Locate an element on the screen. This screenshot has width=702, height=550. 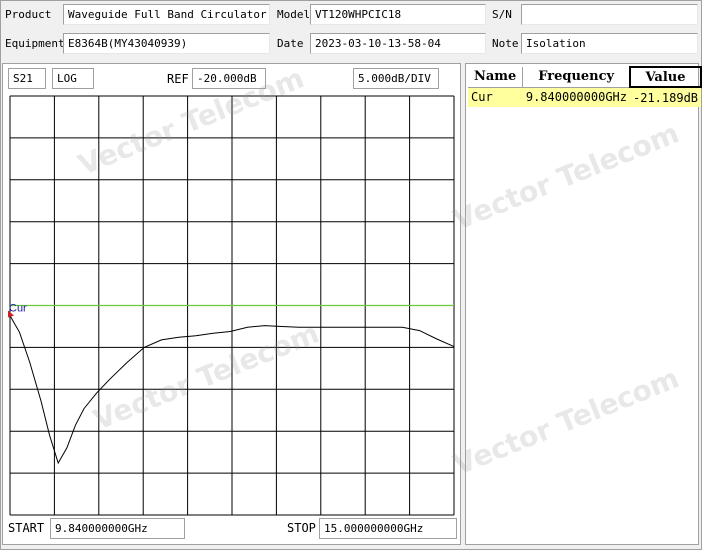
stop-box: 15.000000000GHz is located at coordinates (388, 528).